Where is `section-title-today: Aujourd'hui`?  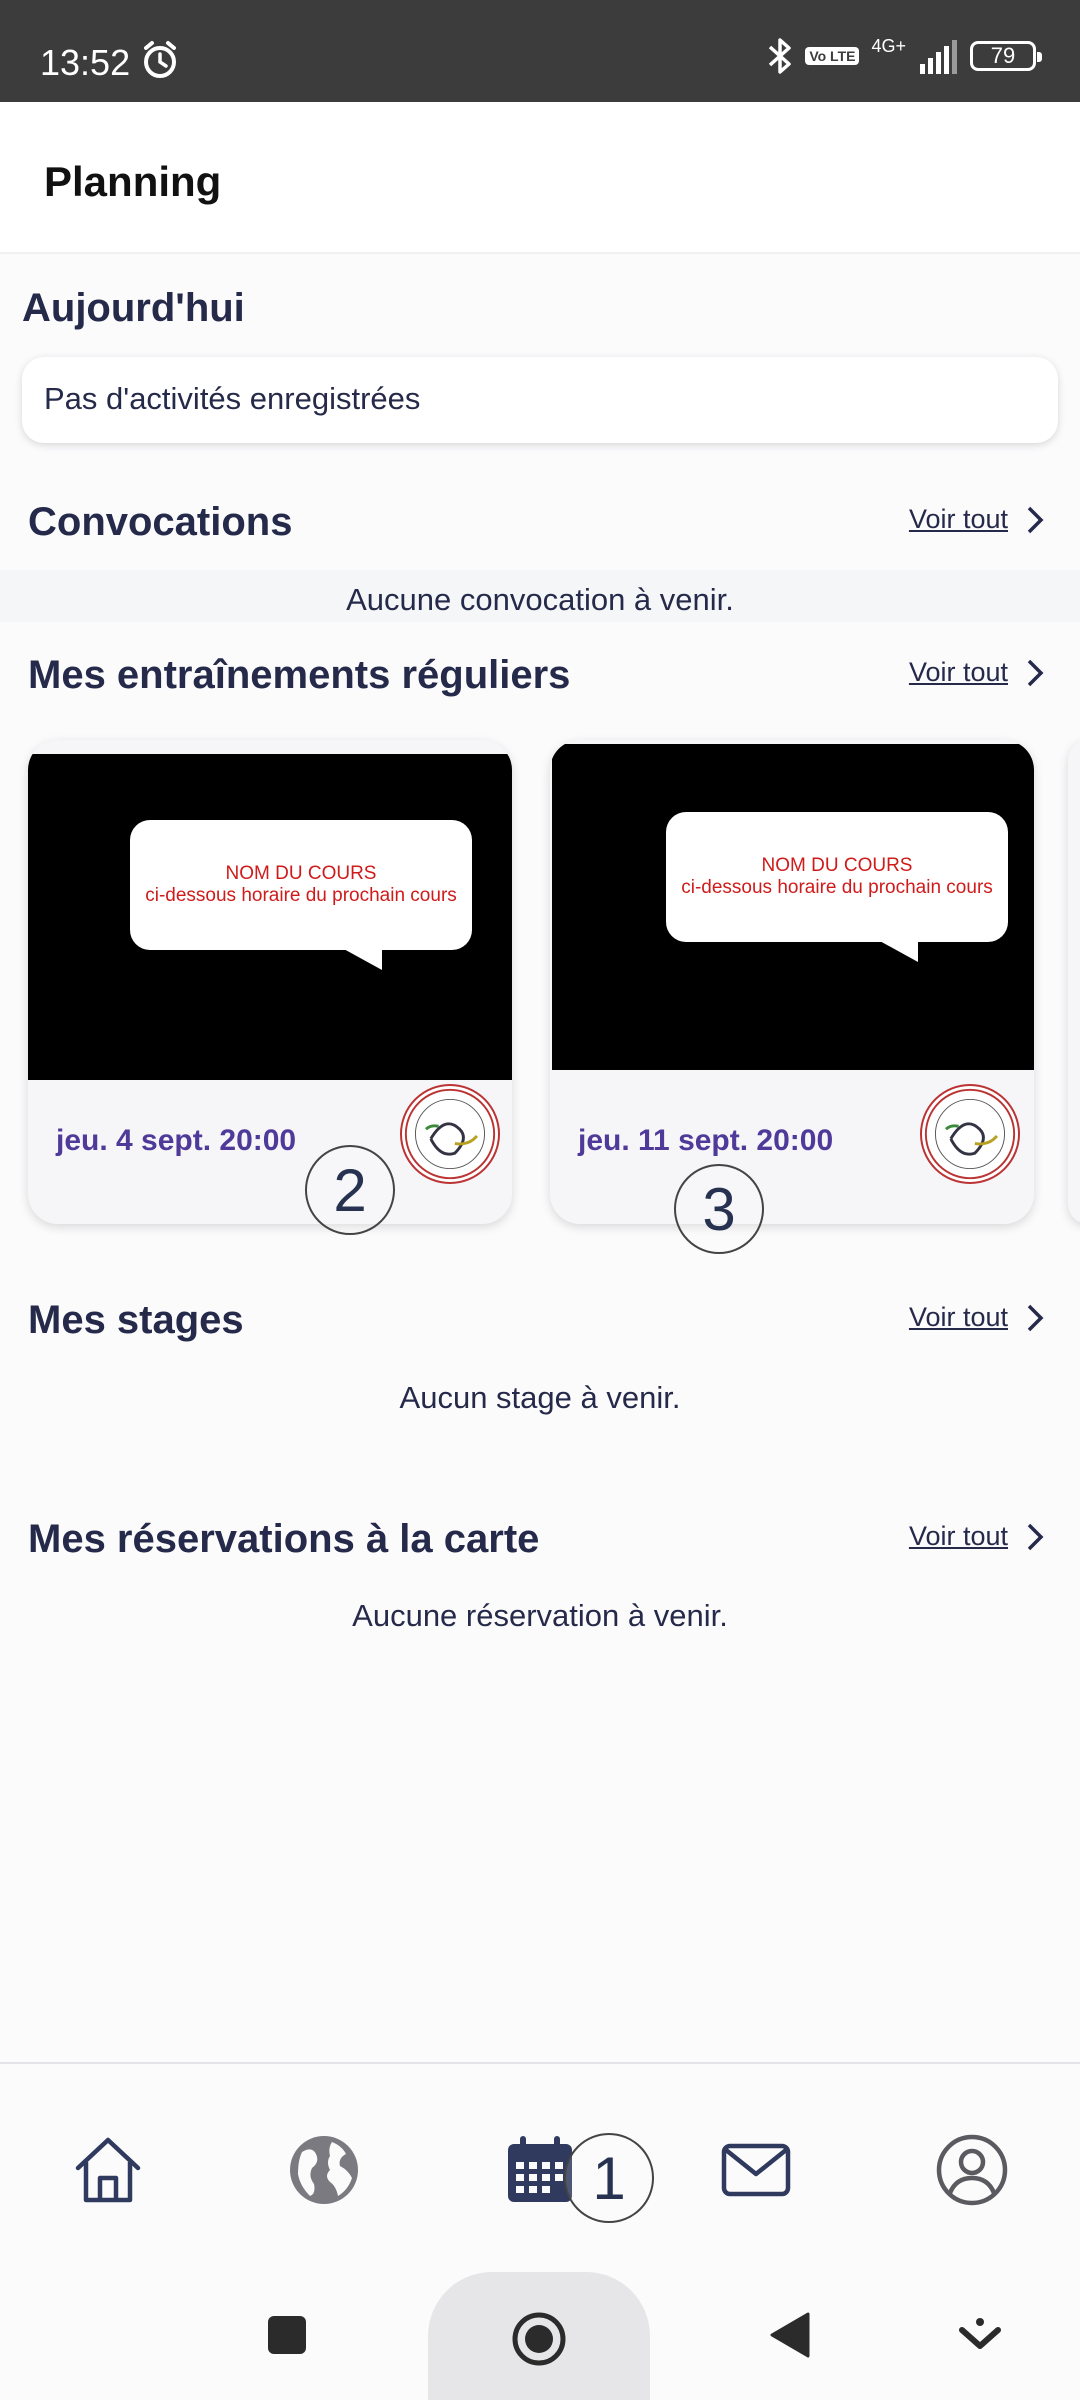
section-title-today: Aujourd'hui is located at coordinates (133, 308).